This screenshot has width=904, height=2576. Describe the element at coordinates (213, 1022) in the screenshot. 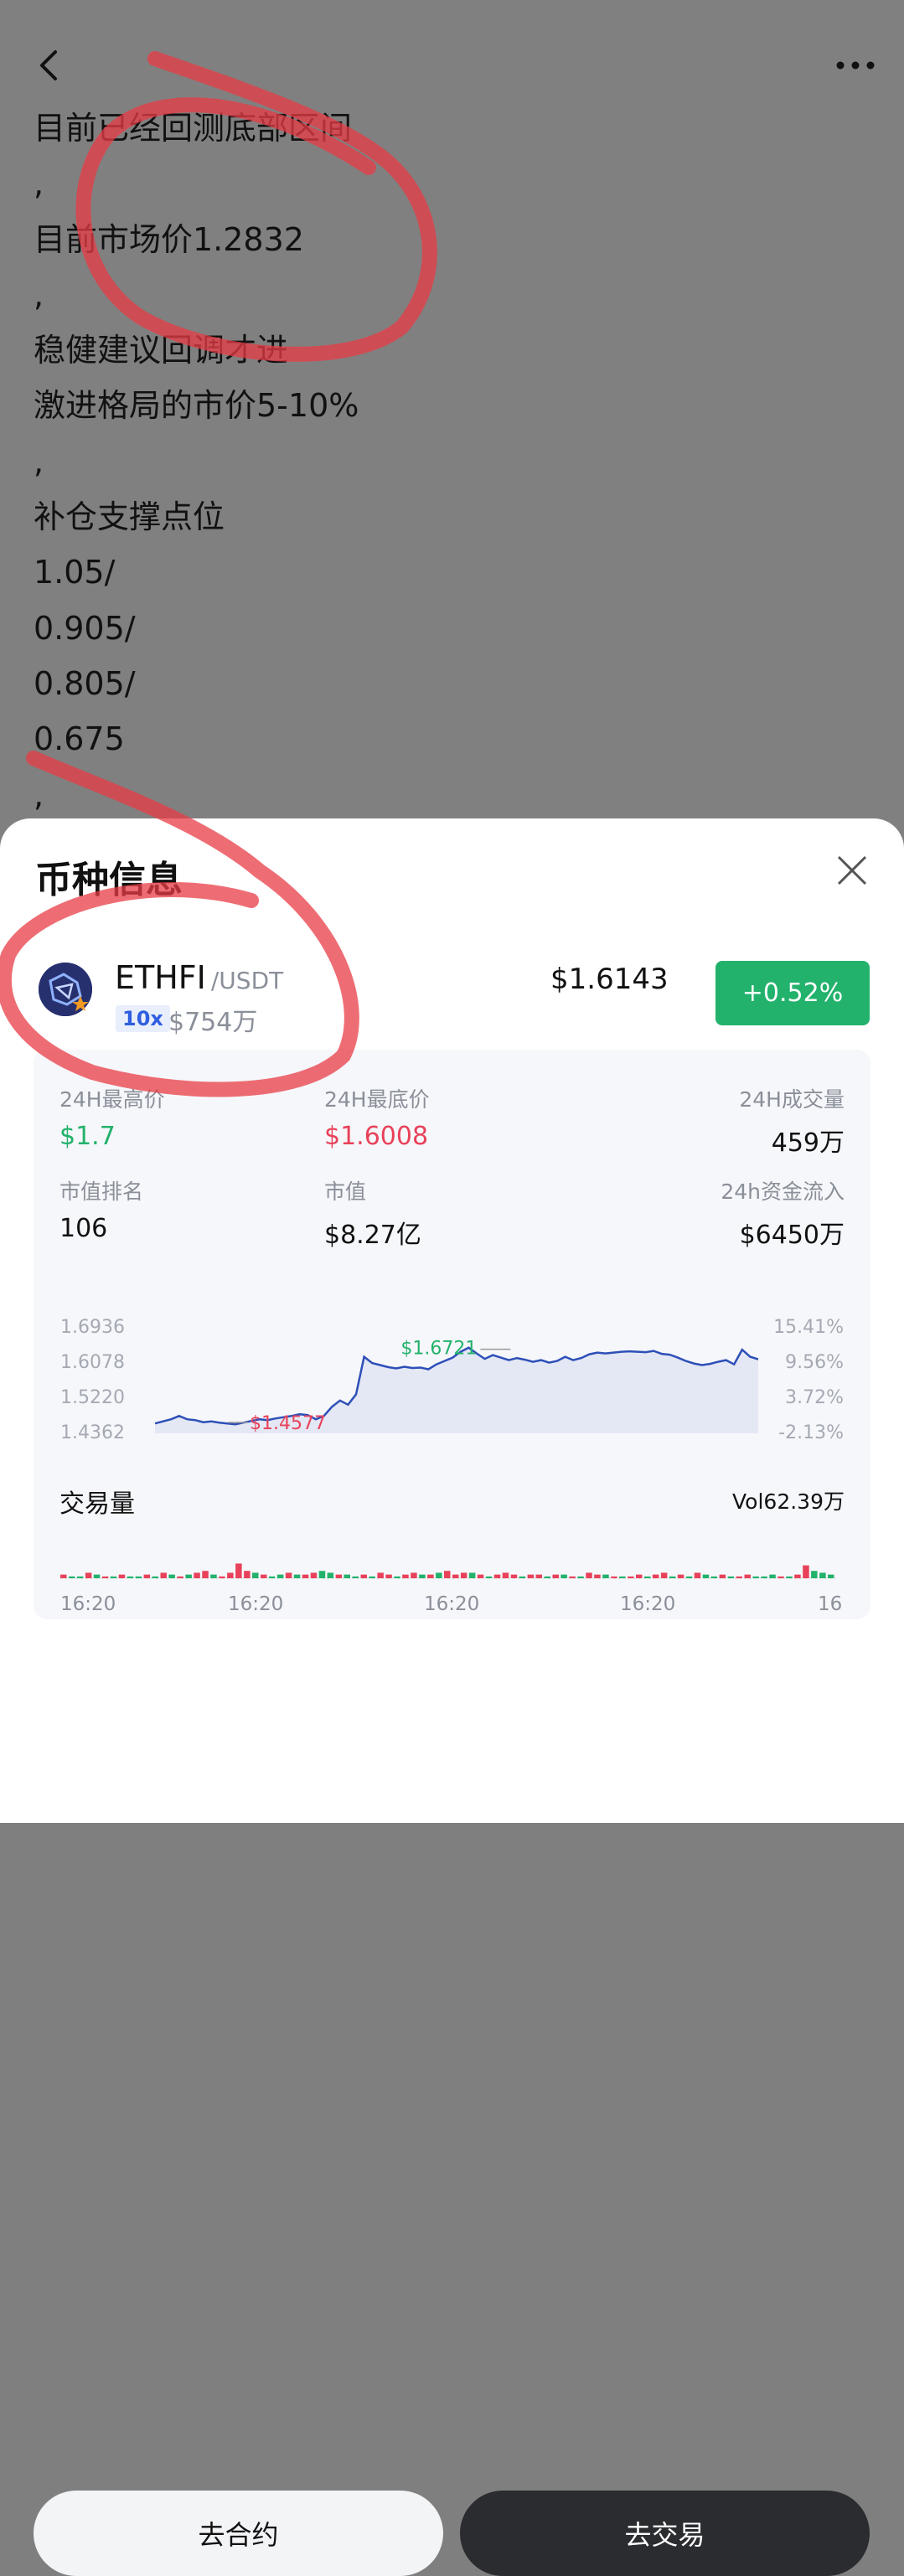

I see `coin-market-cap: $754万` at that location.